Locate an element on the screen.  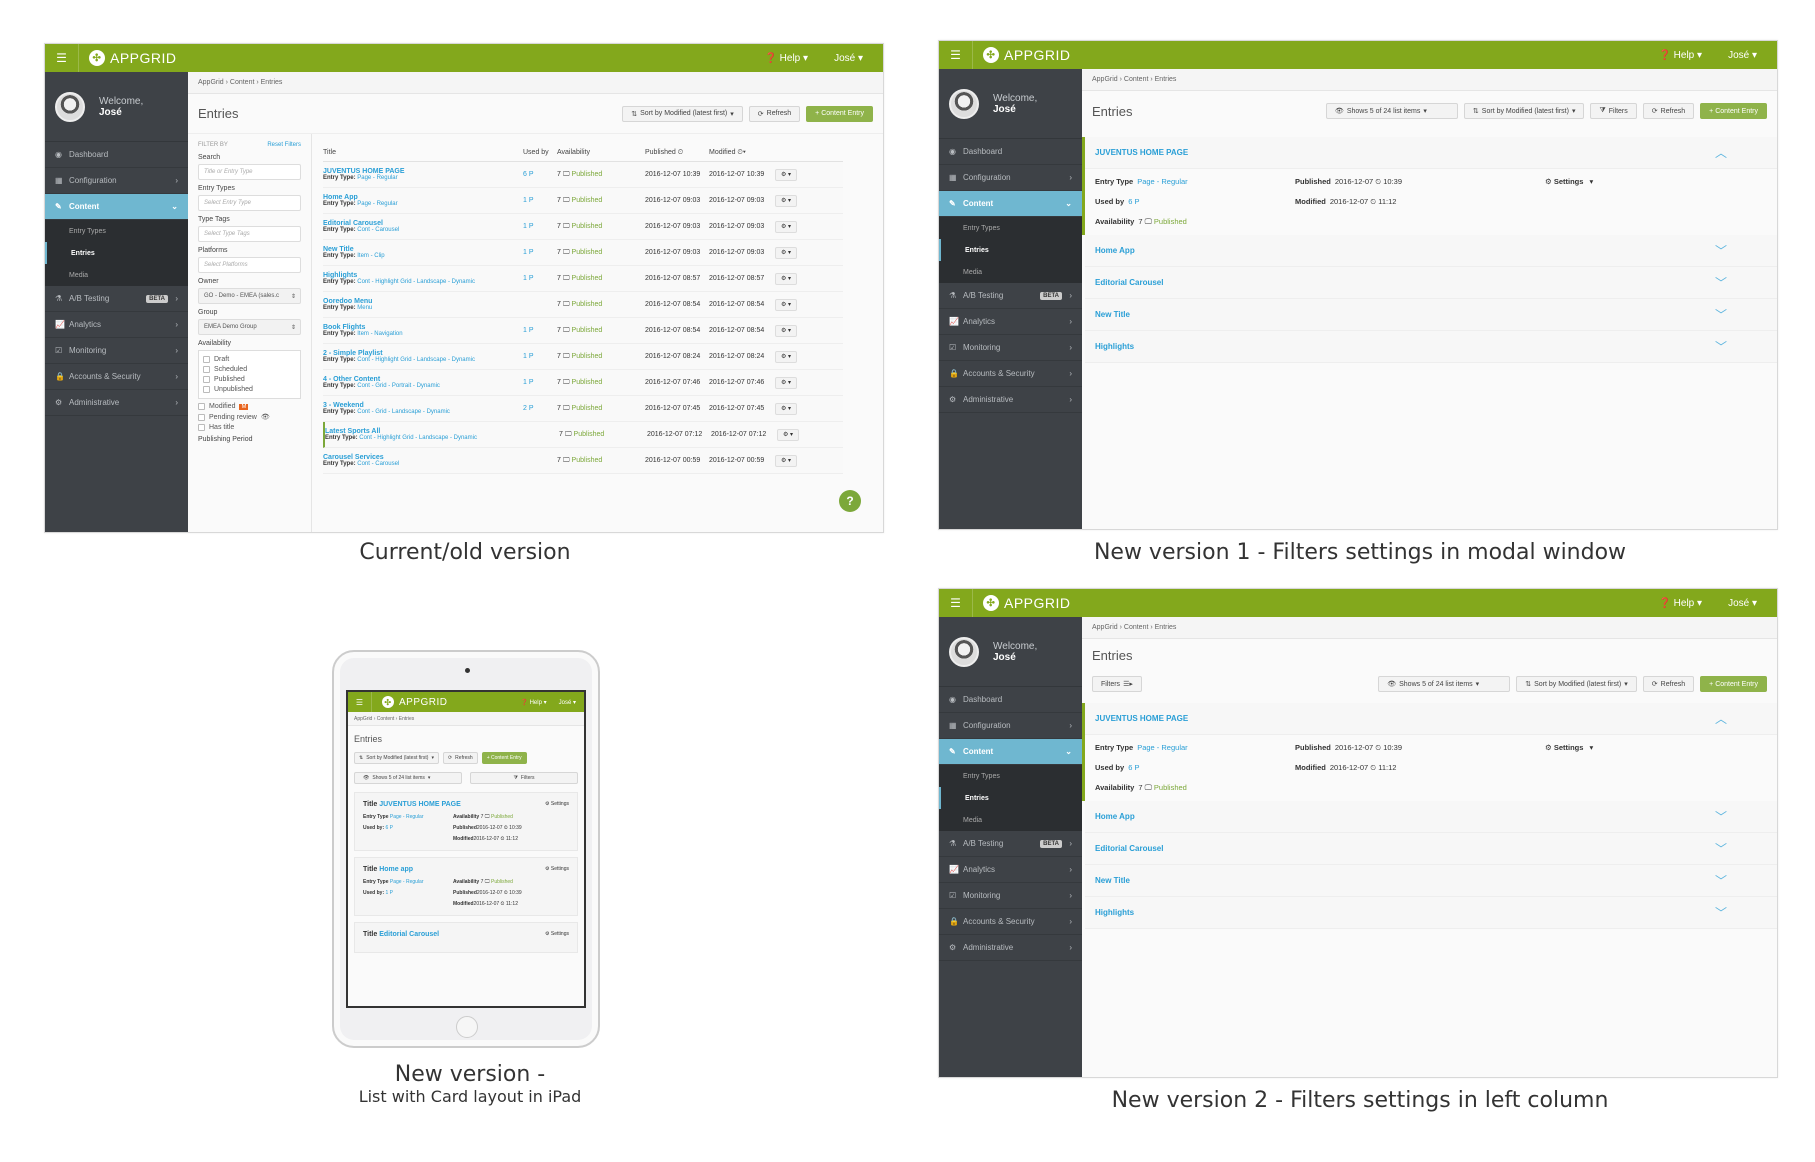
card-title-link: Editorial Carousel is located at coordinates (409, 934).